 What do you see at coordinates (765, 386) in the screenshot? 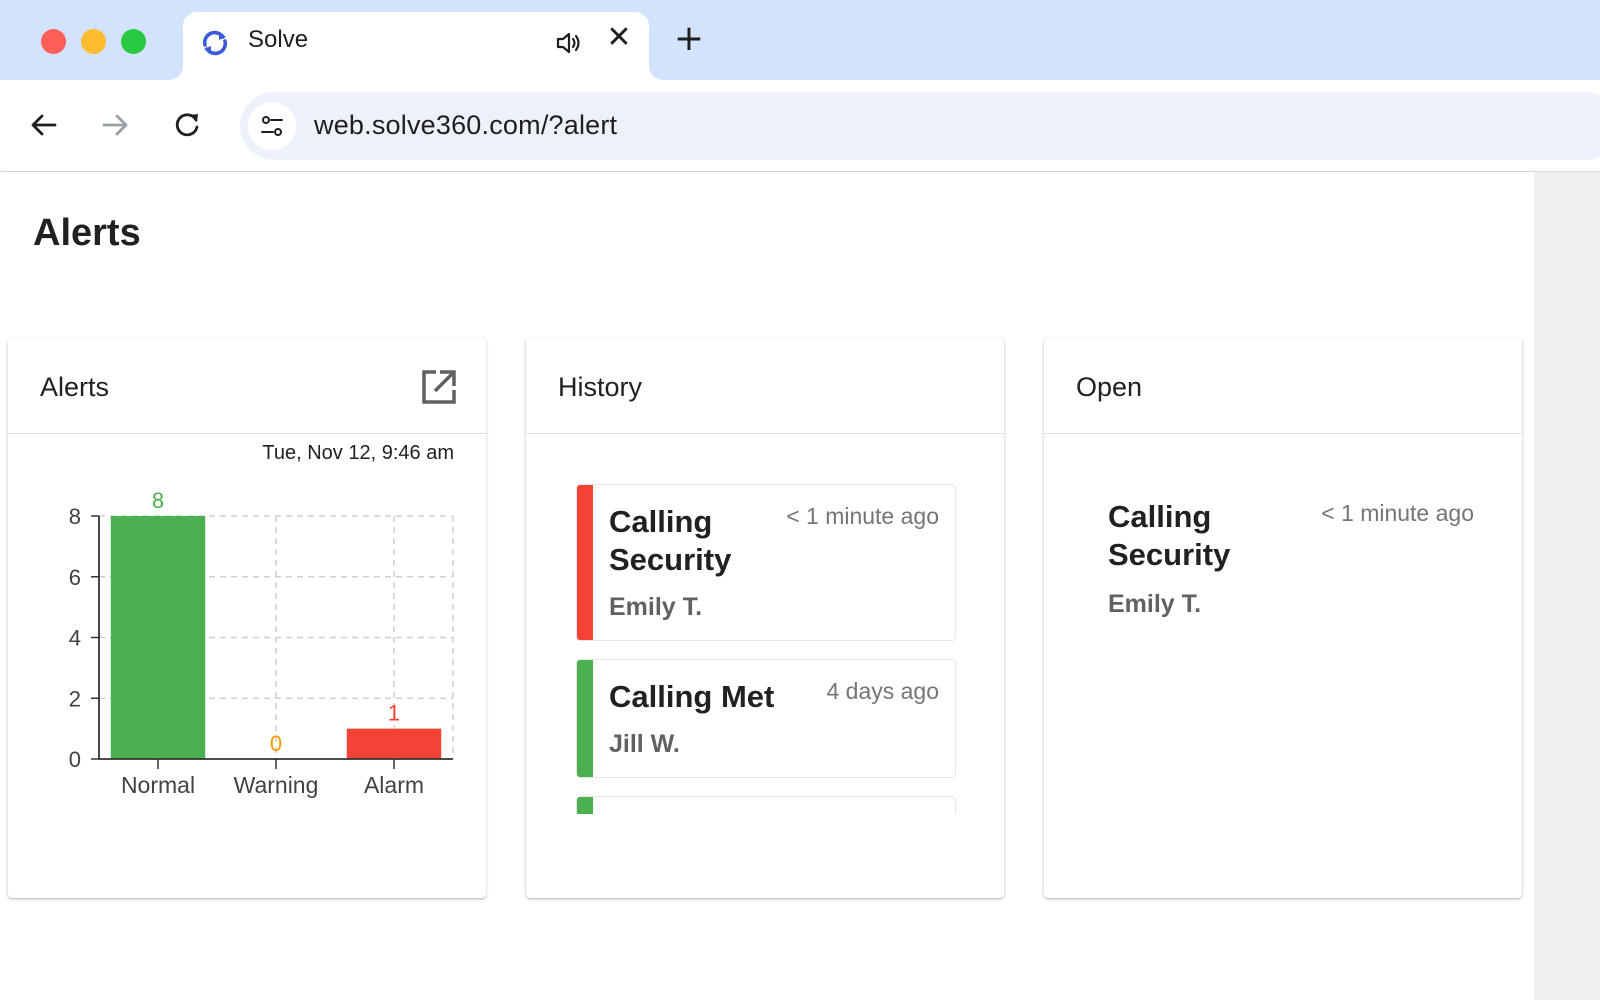
I see `history-card-header: History` at bounding box center [765, 386].